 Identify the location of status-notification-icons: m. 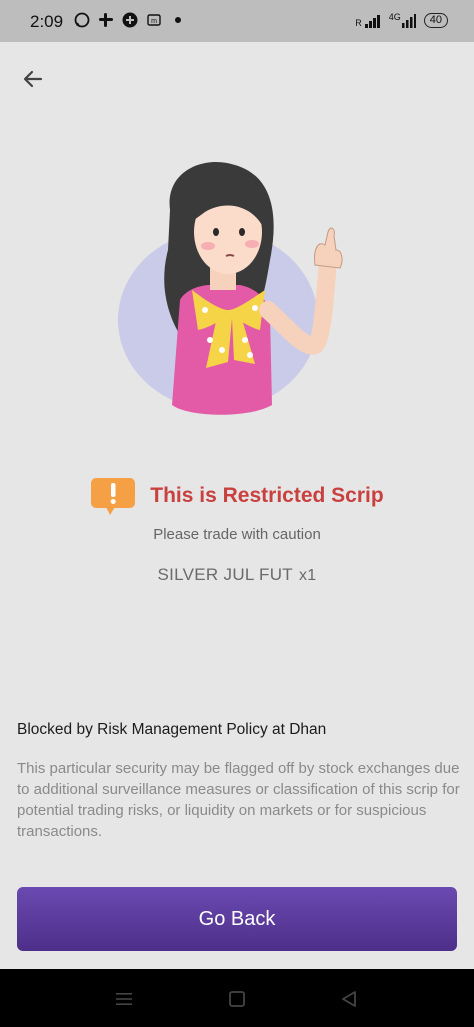
(130, 20).